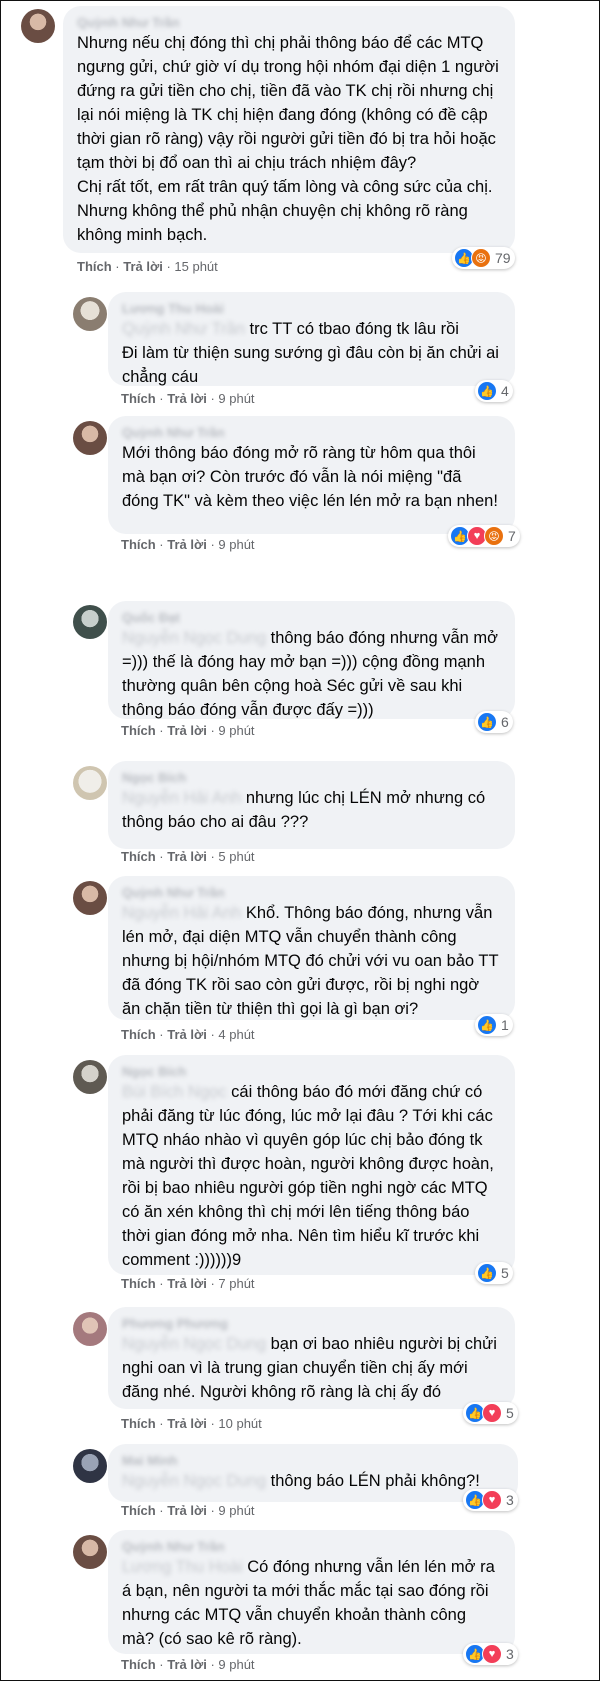 Image resolution: width=600 pixels, height=1681 pixels. I want to click on reaction-summary: 👍 4, so click(494, 391).